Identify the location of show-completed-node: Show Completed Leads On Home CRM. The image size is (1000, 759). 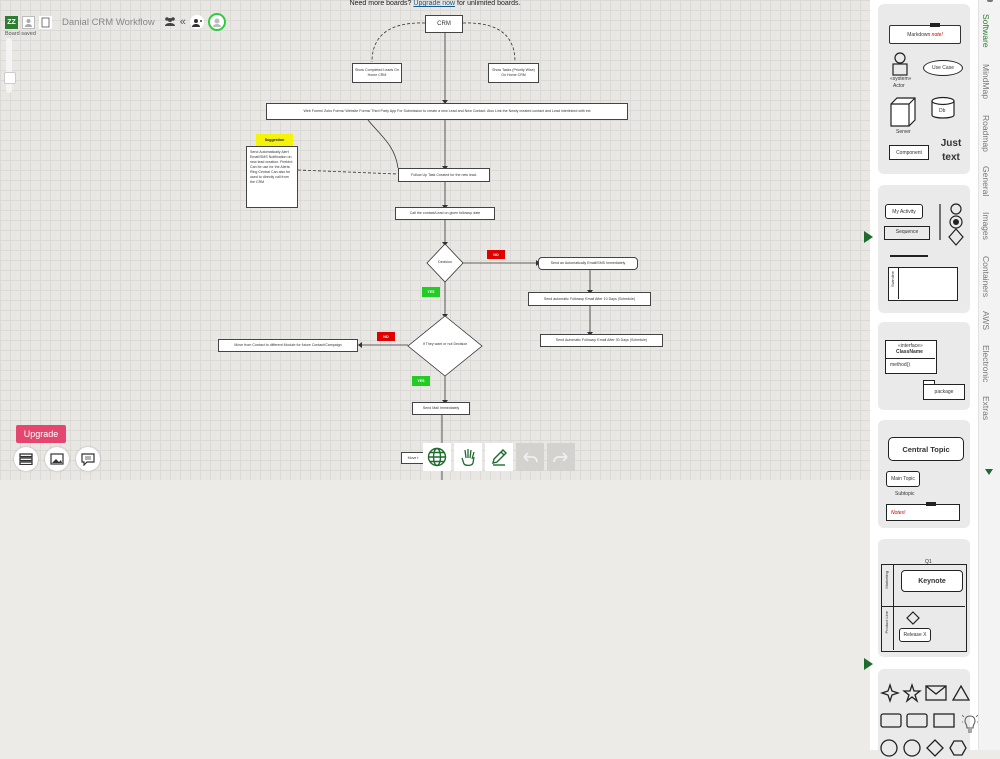
(377, 73).